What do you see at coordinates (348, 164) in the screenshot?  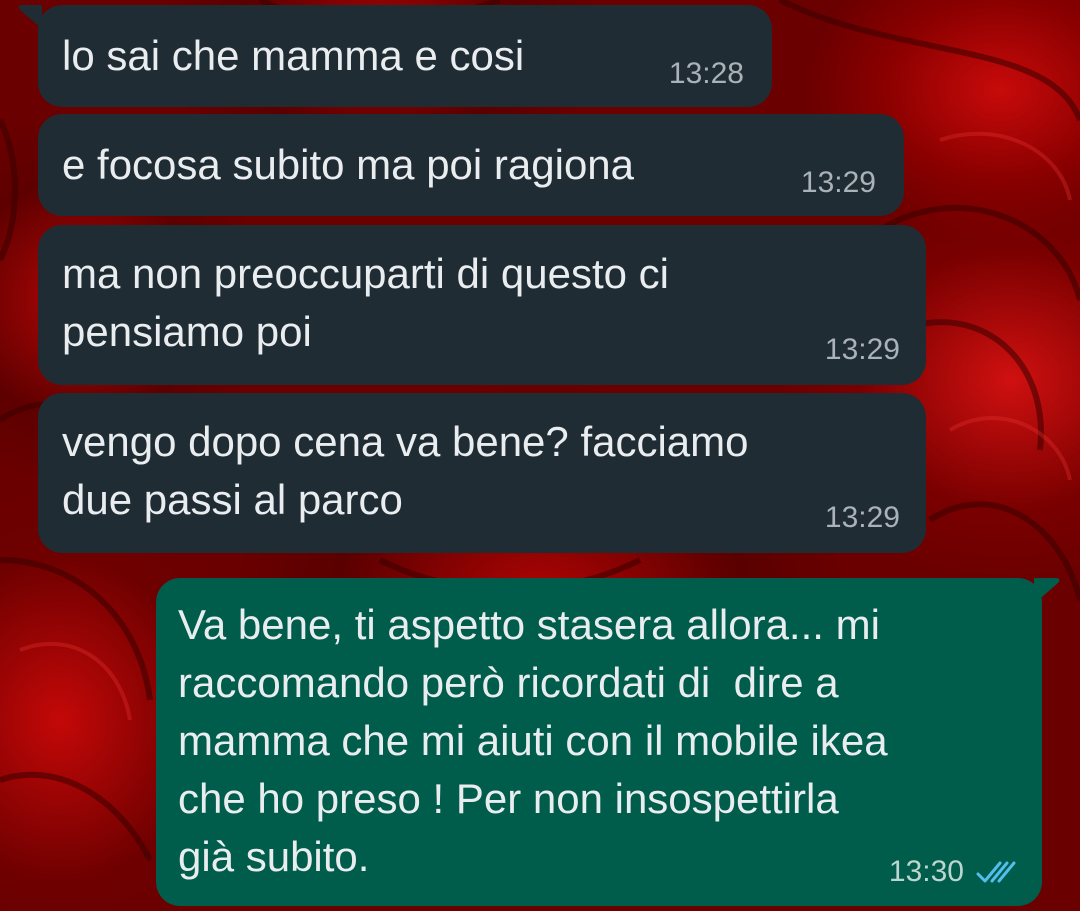 I see `message-text: e focosa subito ma poi ragiona` at bounding box center [348, 164].